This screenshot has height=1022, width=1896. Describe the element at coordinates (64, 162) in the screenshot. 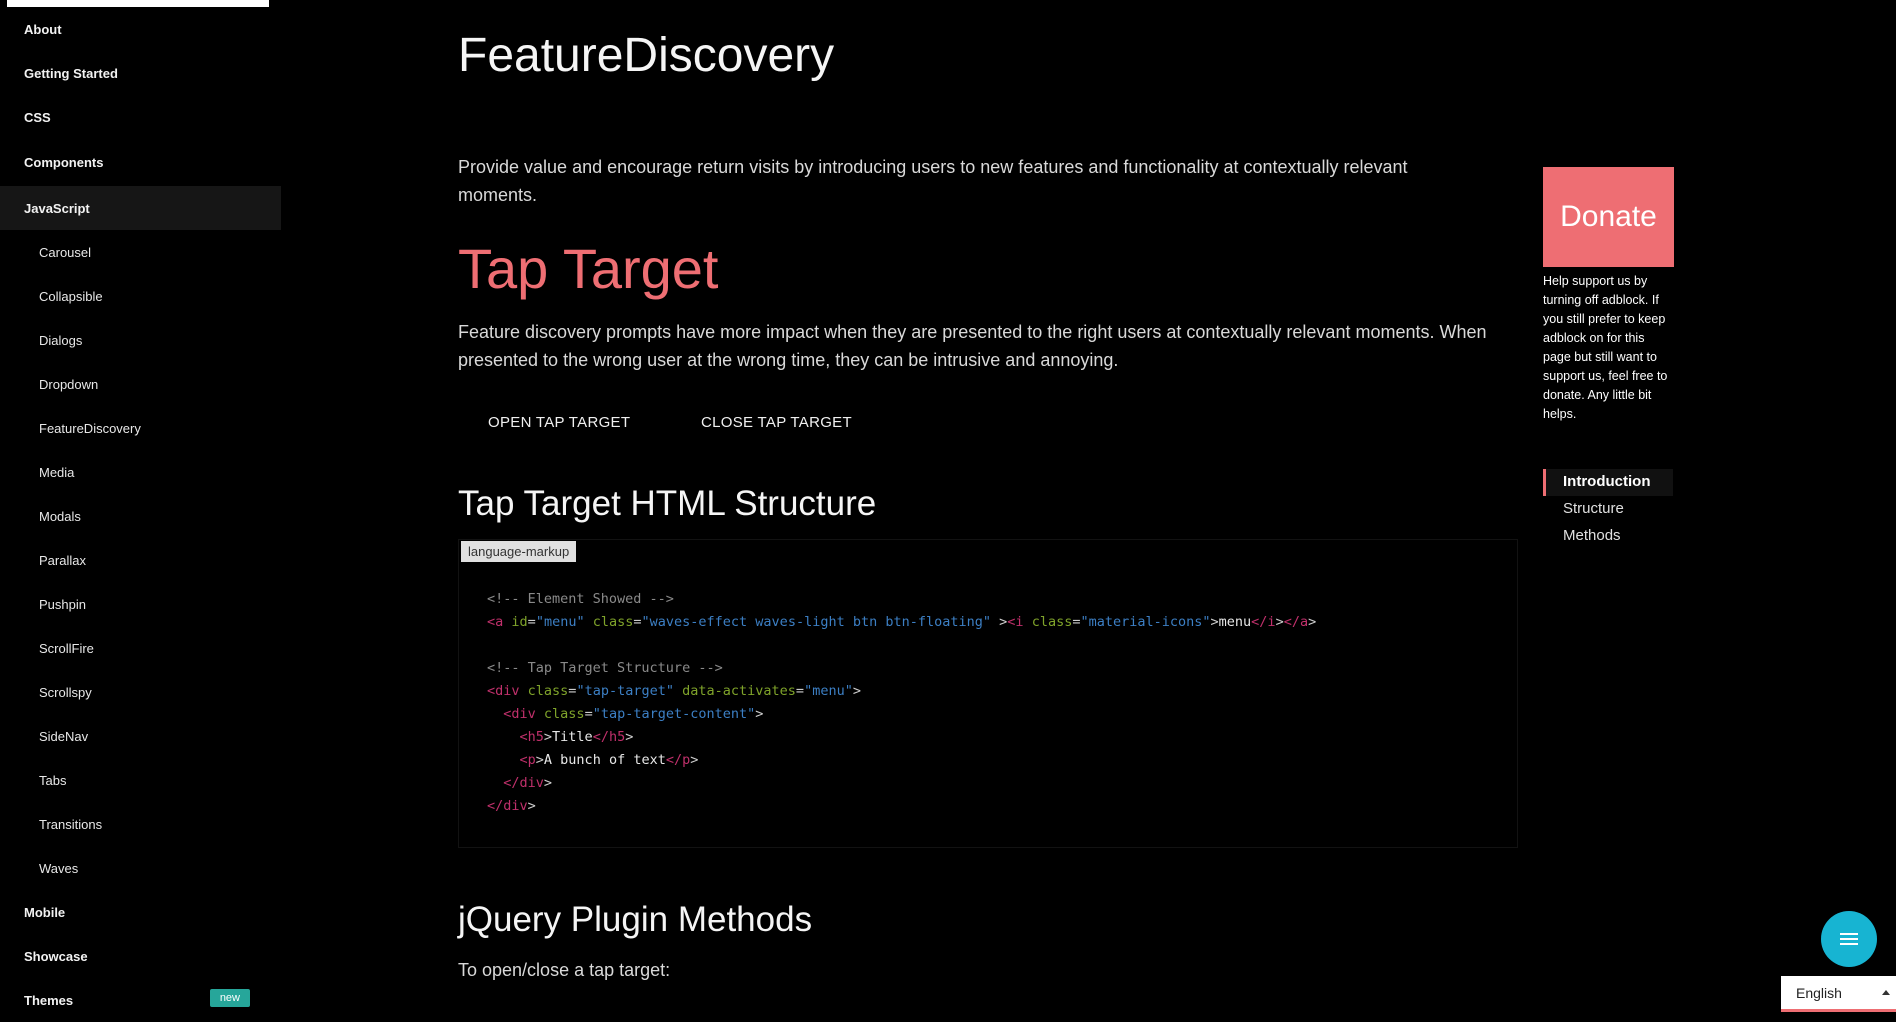

I see `sidebar-item-label: Components` at that location.